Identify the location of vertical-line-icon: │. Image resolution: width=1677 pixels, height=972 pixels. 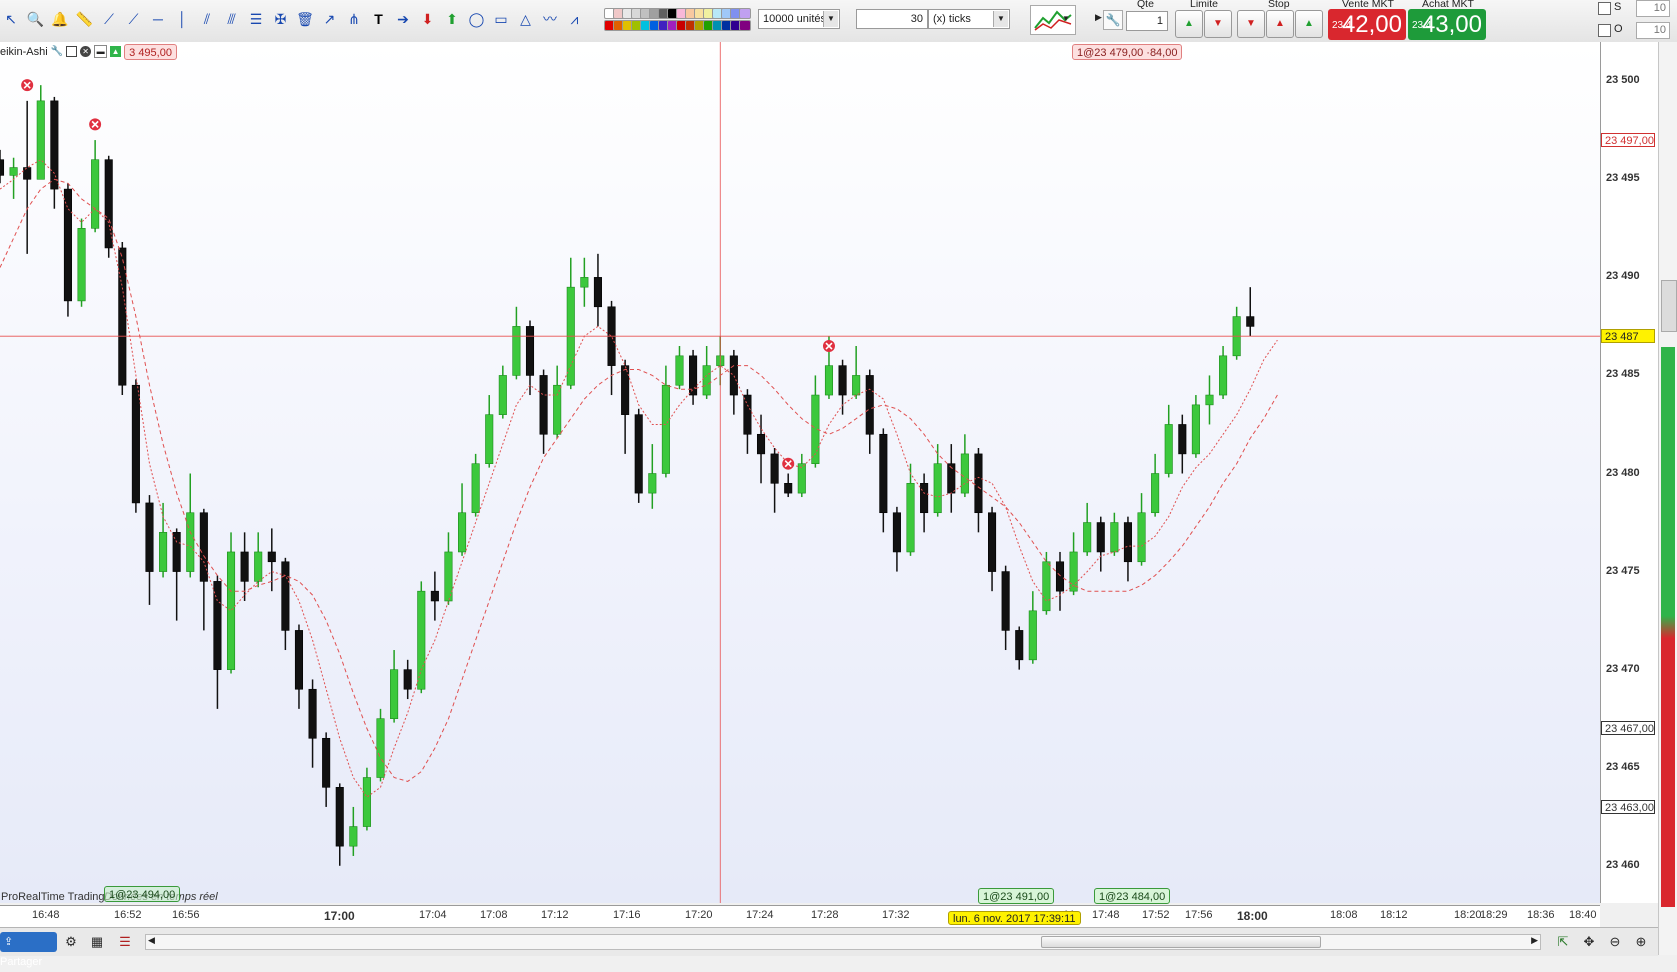
(183, 19).